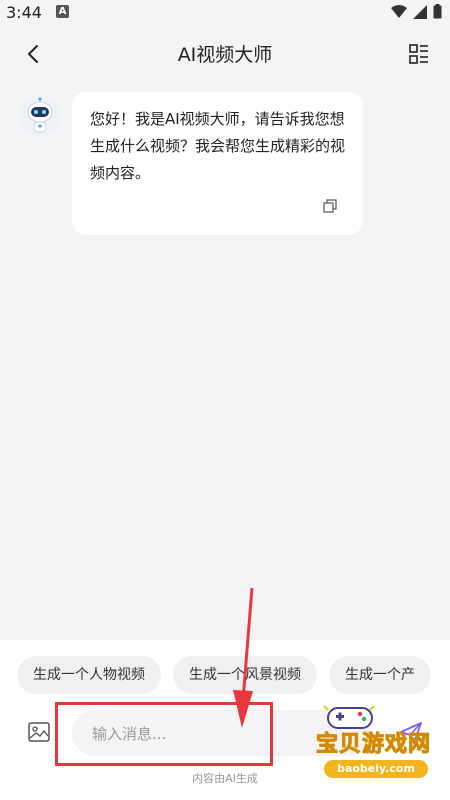 This screenshot has height=800, width=450. Describe the element at coordinates (437, 11) in the screenshot. I see `battery-icon` at that location.